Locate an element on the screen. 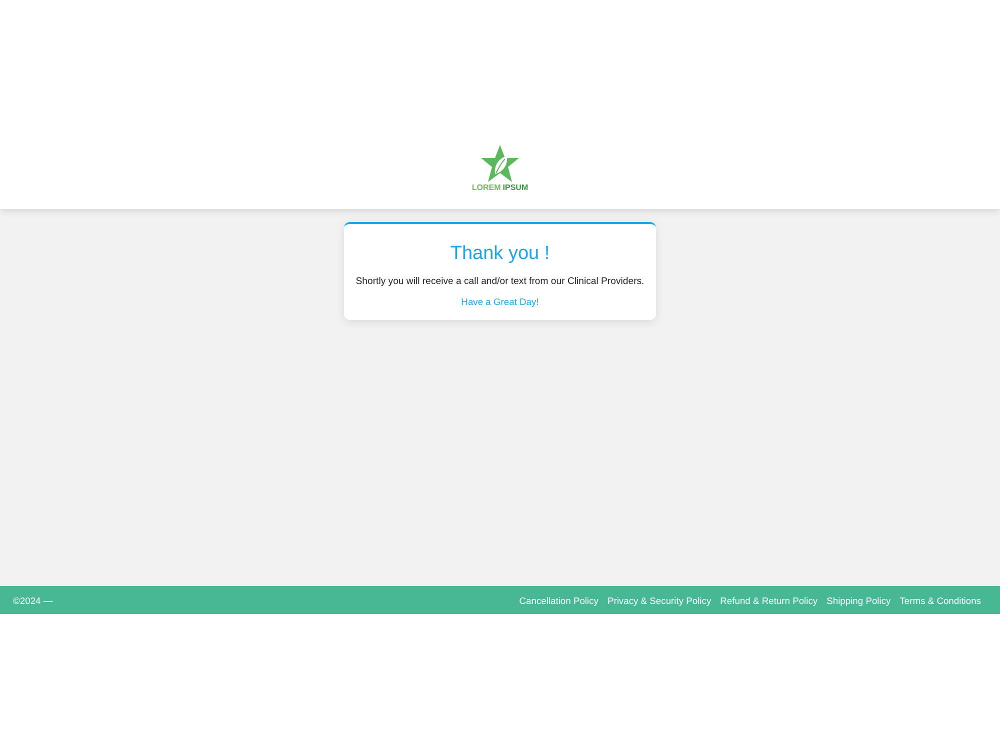 This screenshot has width=1000, height=750. footer-link: Privacy & Security Policy is located at coordinates (659, 600).